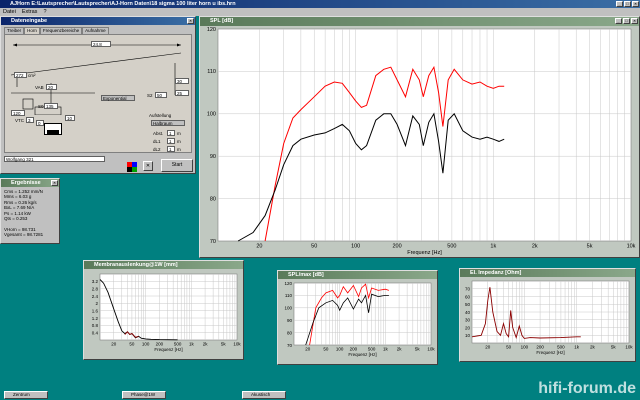 This screenshot has width=640, height=400. I want to click on tab-aufnahme: Aufnahme, so click(95, 30).